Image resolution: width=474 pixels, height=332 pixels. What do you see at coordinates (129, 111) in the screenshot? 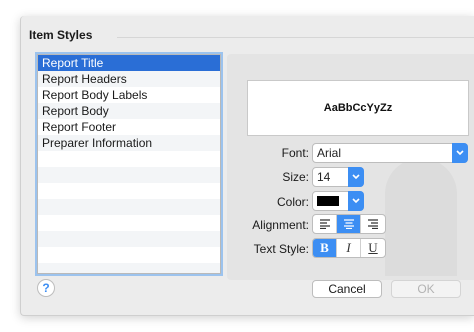
I see `list-item: Report Body` at bounding box center [129, 111].